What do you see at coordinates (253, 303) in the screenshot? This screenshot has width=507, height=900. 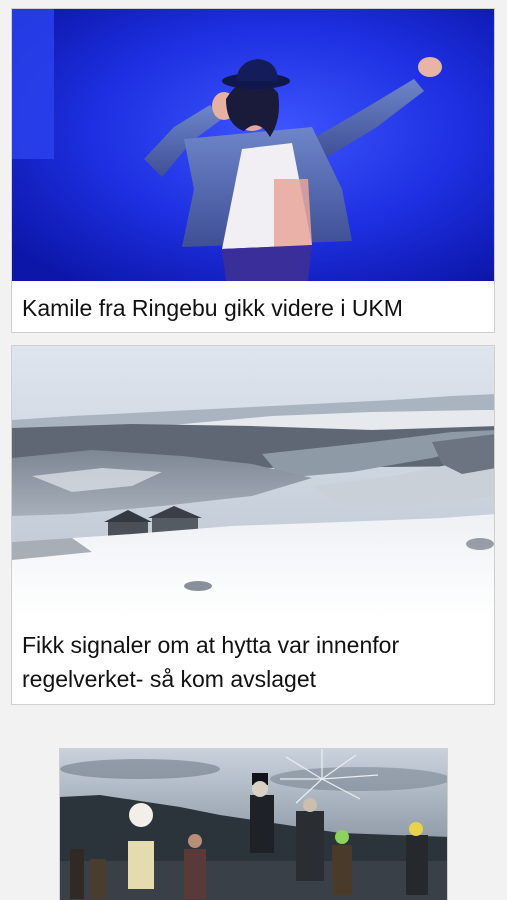 I see `article-headline: Kamile fra Ringebu gikk videre i UKM` at bounding box center [253, 303].